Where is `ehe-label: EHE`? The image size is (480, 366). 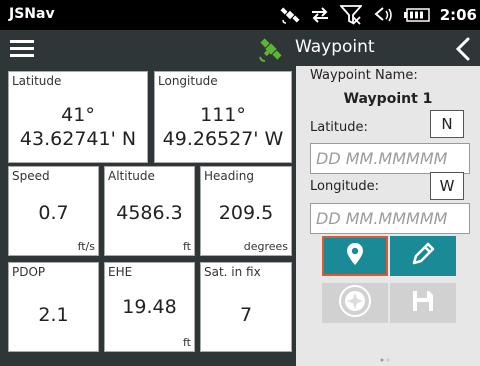 ehe-label: EHE is located at coordinates (120, 272).